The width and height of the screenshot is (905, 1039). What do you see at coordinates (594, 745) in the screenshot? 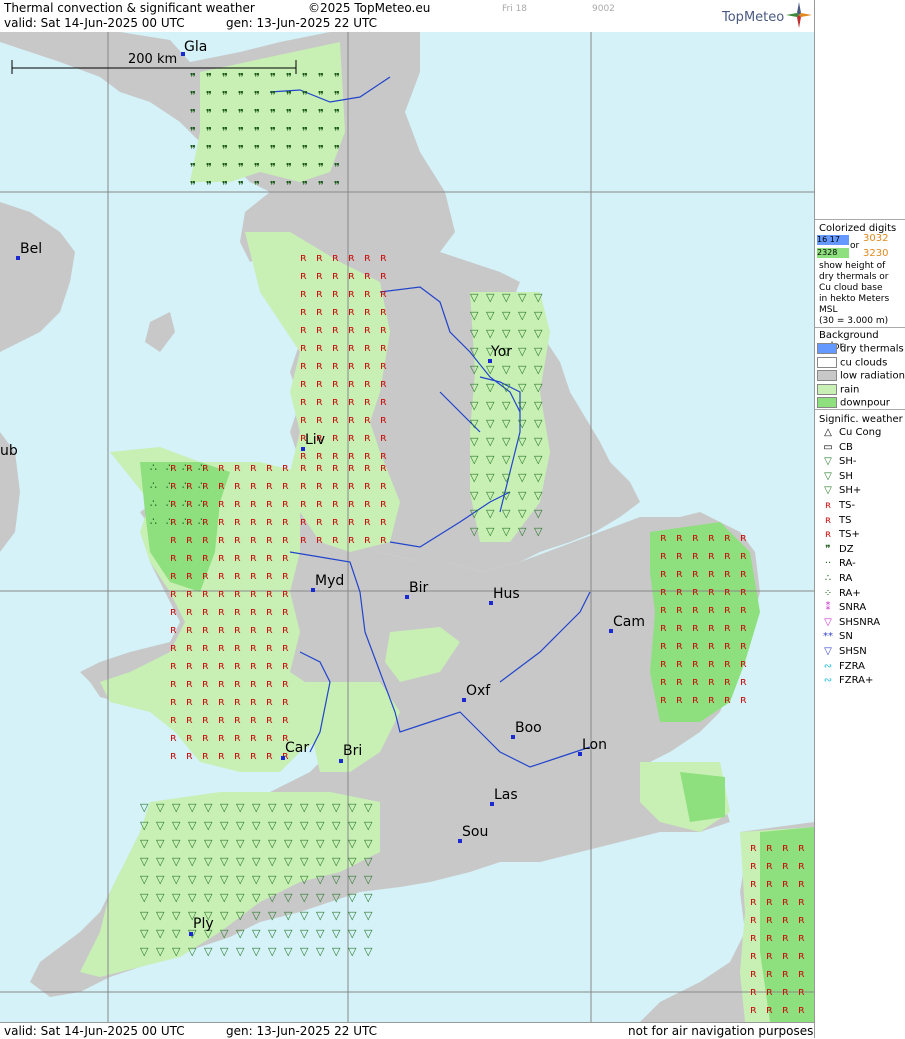
I see `city-label-lon: Lon` at bounding box center [594, 745].